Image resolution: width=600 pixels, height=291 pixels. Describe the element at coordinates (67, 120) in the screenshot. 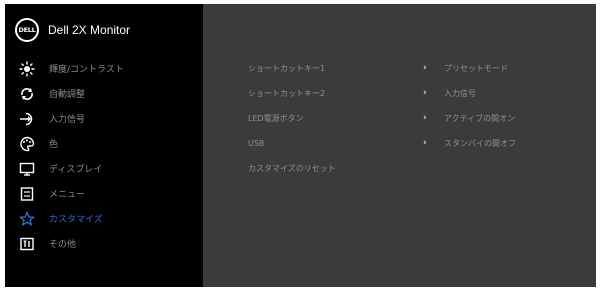

I see `menu-item-label: 入力信号` at that location.